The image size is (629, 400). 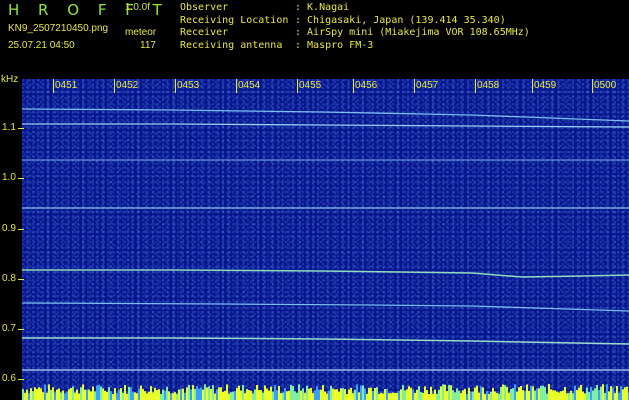 What do you see at coordinates (234, 20) in the screenshot?
I see `info-key: Receiving Location` at bounding box center [234, 20].